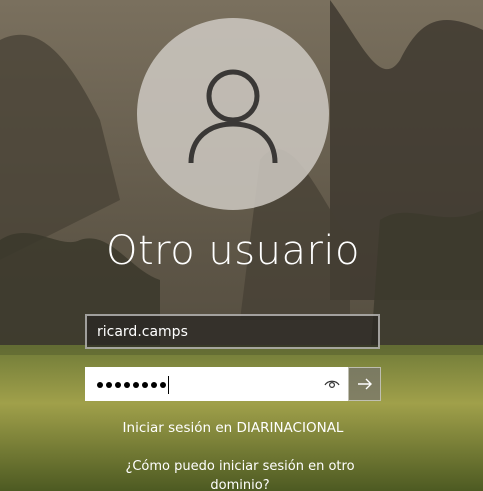 The width and height of the screenshot is (483, 491). I want to click on password-input, so click(216, 384).